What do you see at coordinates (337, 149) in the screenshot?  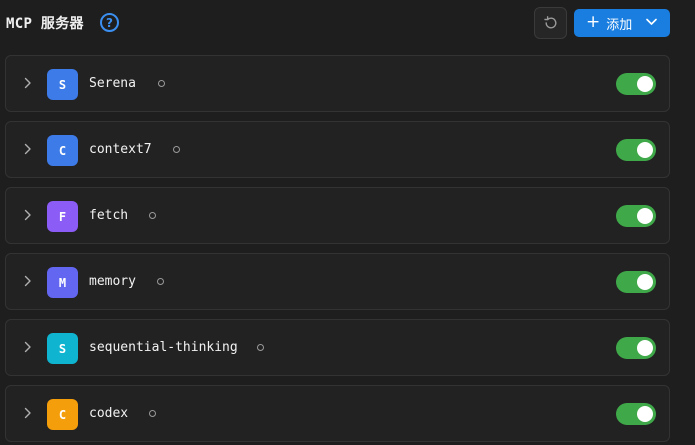 I see `server-card: C context7` at bounding box center [337, 149].